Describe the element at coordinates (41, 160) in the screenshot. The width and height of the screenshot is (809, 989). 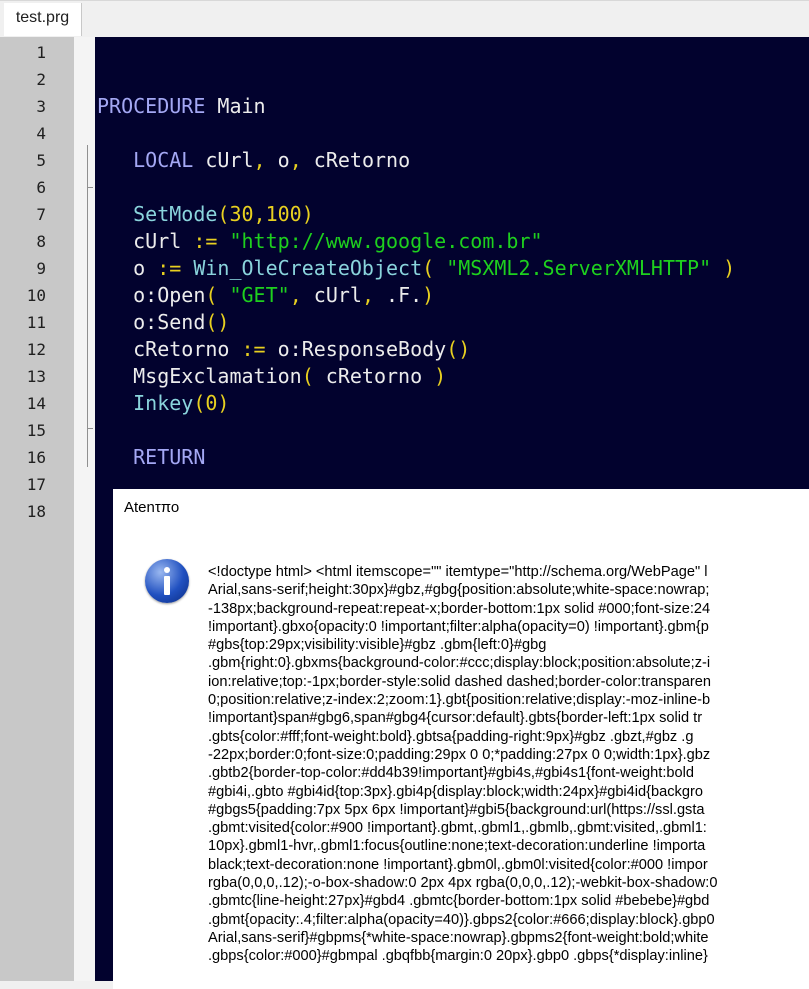
I see `line-number: 5` at that location.